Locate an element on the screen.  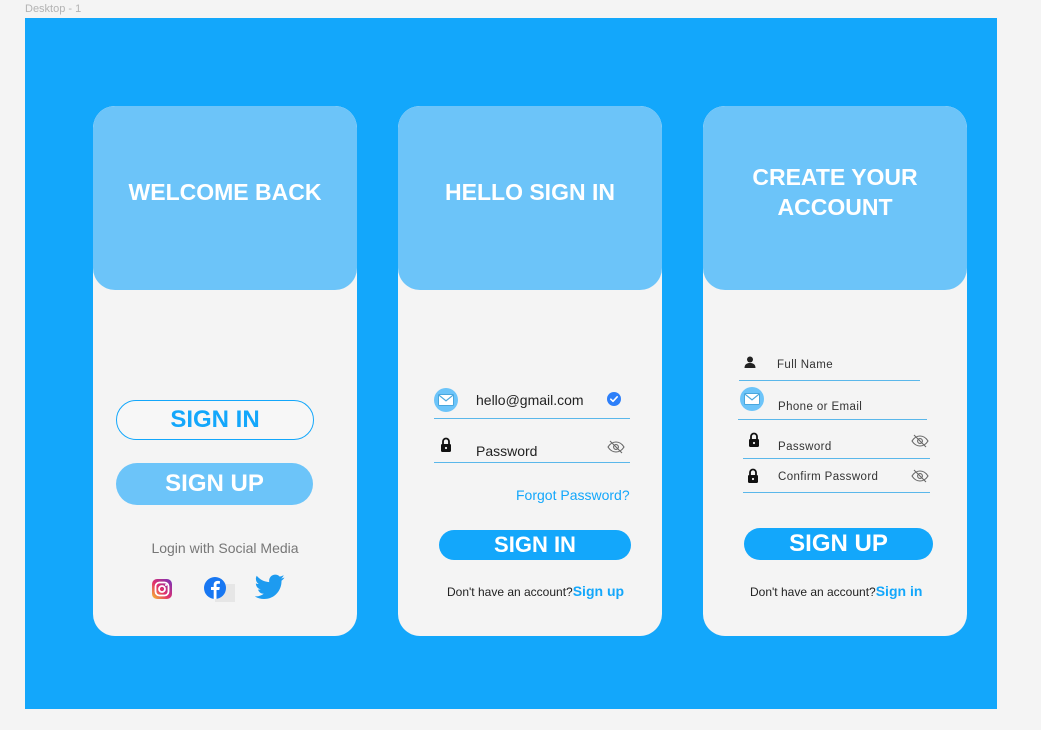
sign-in-button: SIGN IN is located at coordinates (215, 420).